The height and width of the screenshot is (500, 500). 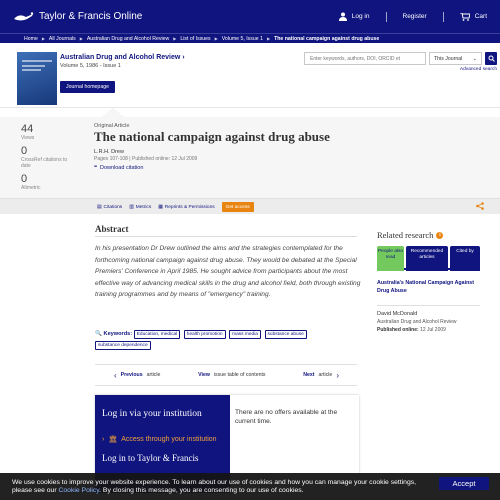 I want to click on tab-people-also-read: People also read, so click(x=390, y=258).